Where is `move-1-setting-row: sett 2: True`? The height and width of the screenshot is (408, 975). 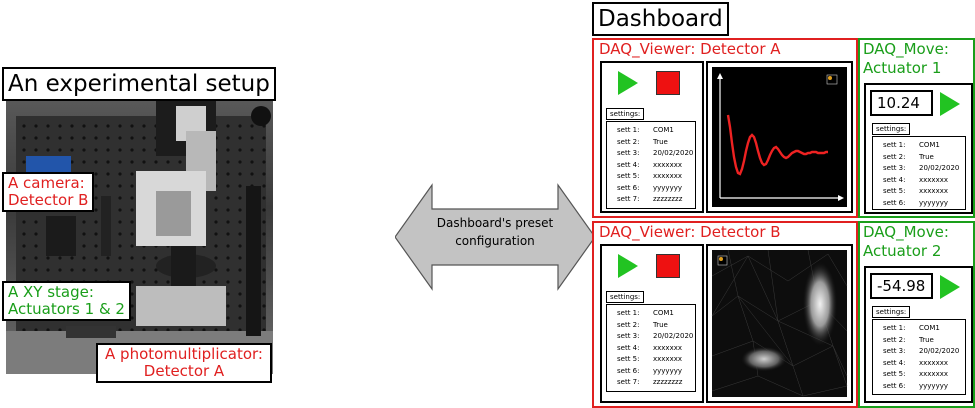 move-1-setting-row: sett 2: True is located at coordinates (919, 158).